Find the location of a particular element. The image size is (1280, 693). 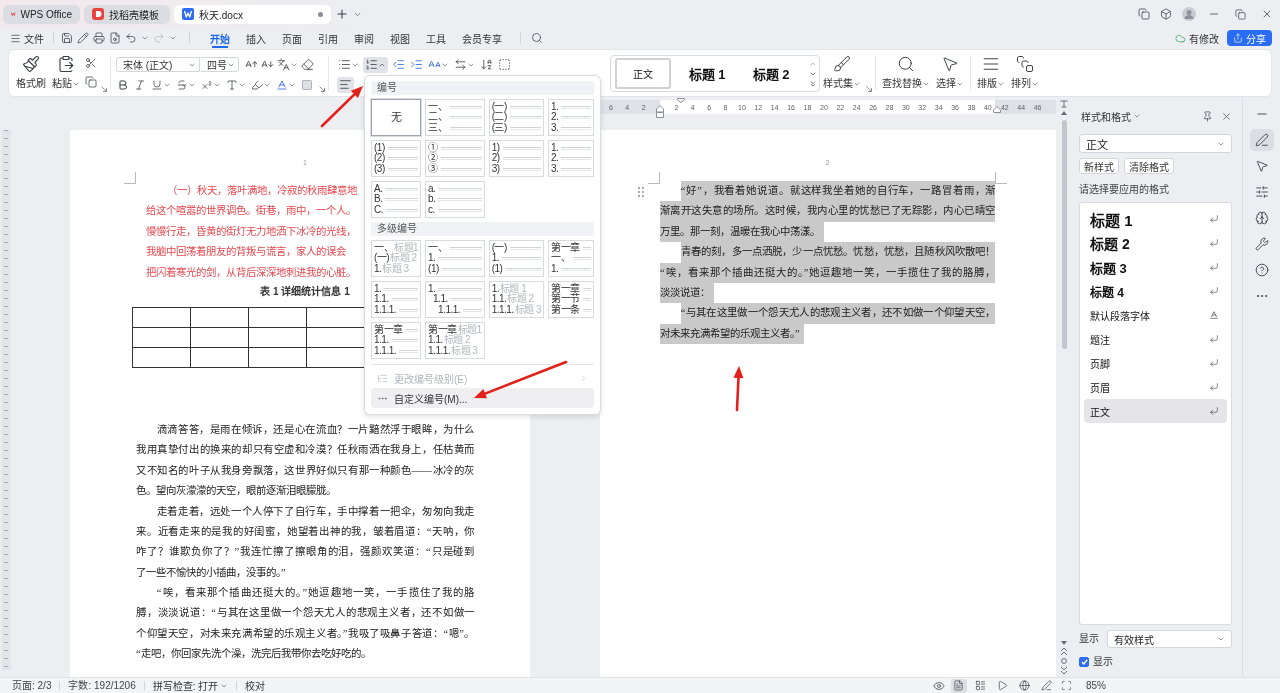

app-tab: WPS Office is located at coordinates (41, 14).